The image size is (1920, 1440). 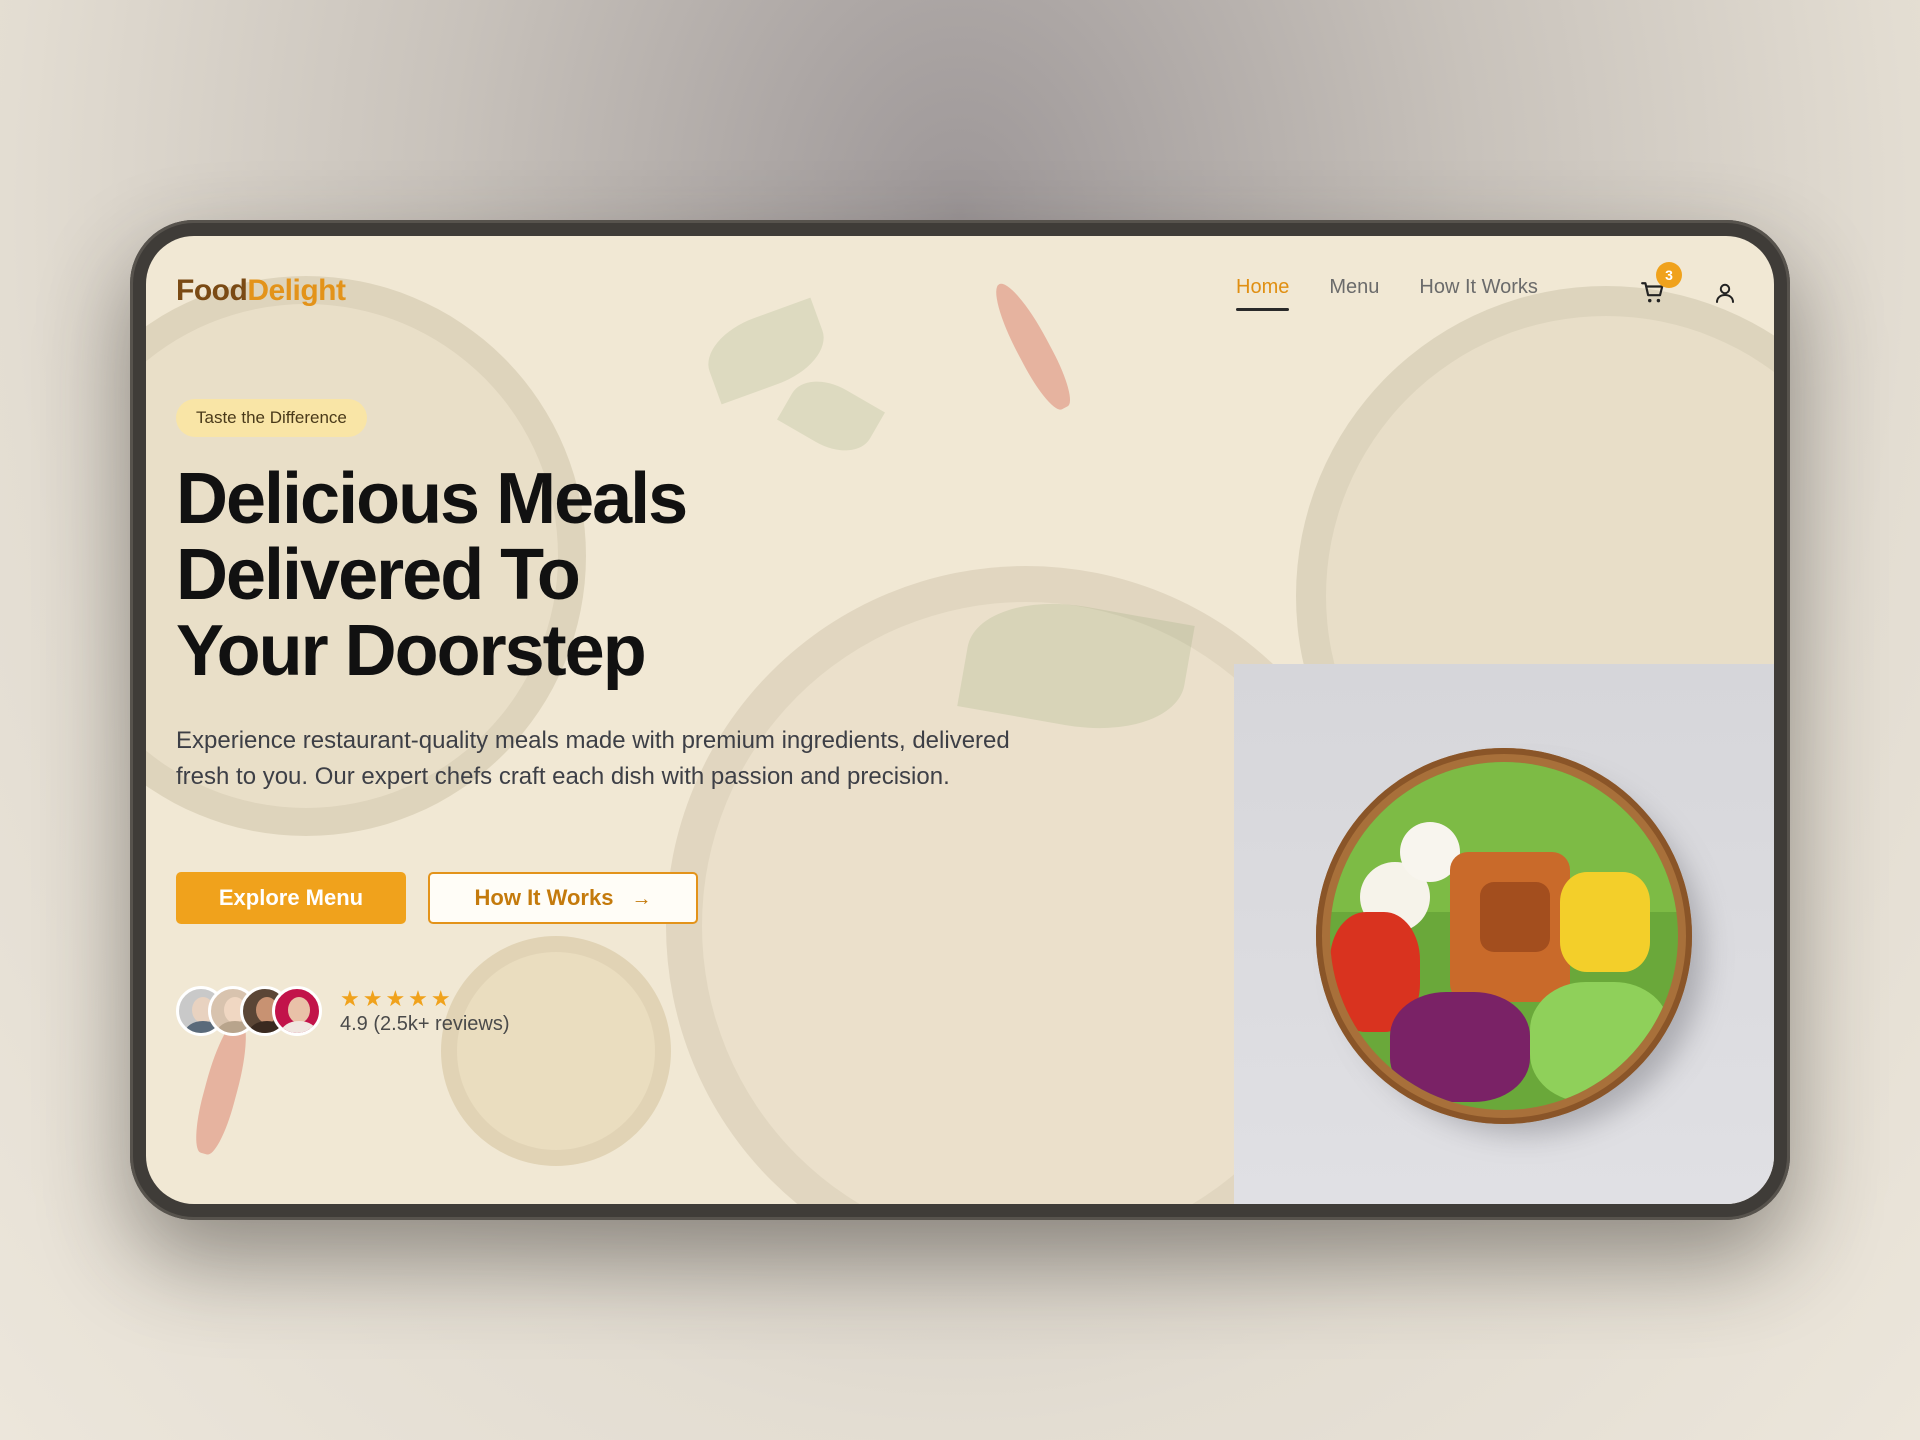 What do you see at coordinates (556, 1051) in the screenshot?
I see `background-sauce-bowl` at bounding box center [556, 1051].